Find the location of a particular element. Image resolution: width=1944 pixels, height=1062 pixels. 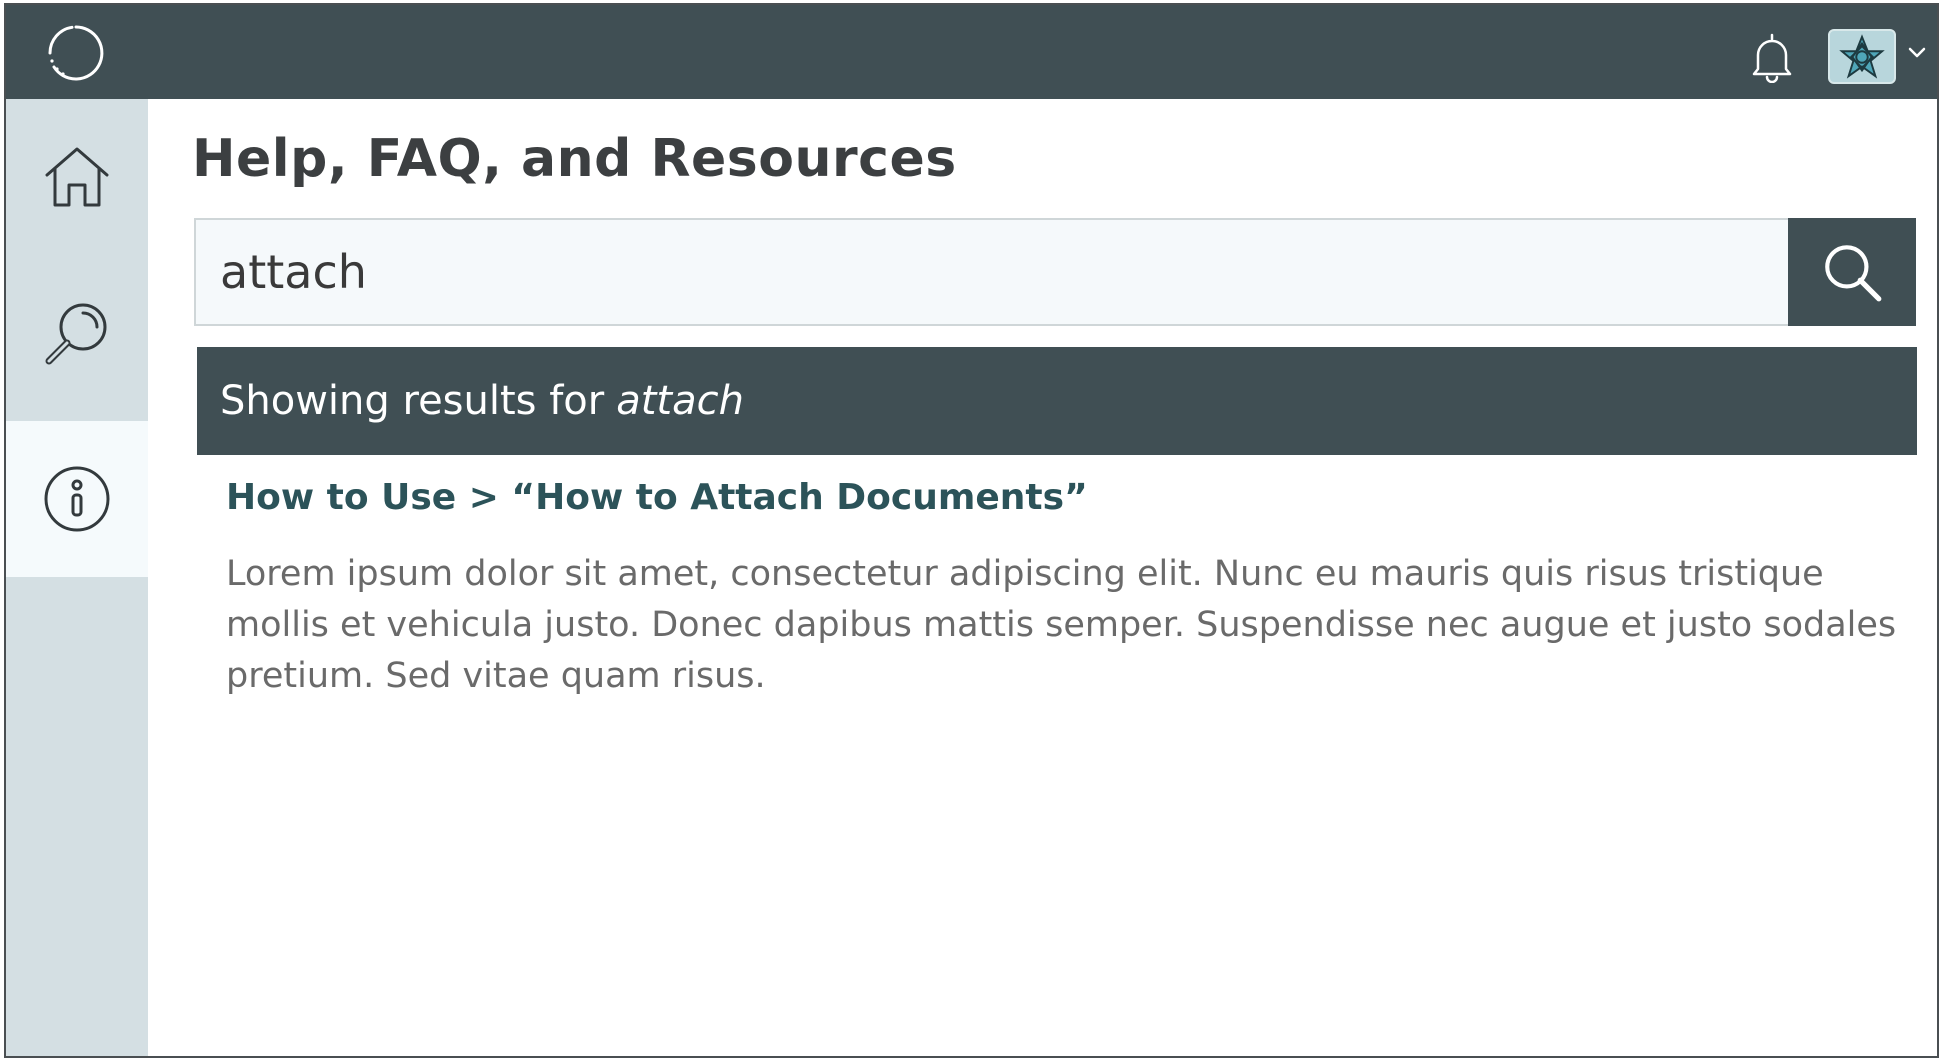

user-avatar is located at coordinates (1862, 56).